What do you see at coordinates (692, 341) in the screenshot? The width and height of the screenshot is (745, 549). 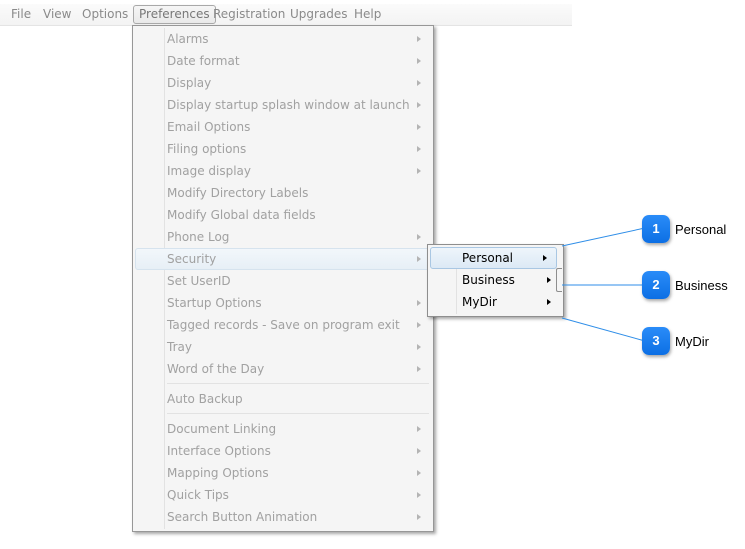 I see `callout-label-3: MyDir` at bounding box center [692, 341].